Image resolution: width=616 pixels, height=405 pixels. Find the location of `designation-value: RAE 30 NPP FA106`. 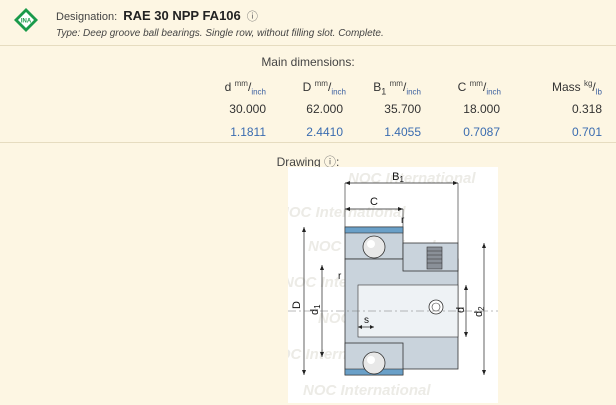

designation-value: RAE 30 NPP FA106 is located at coordinates (182, 15).